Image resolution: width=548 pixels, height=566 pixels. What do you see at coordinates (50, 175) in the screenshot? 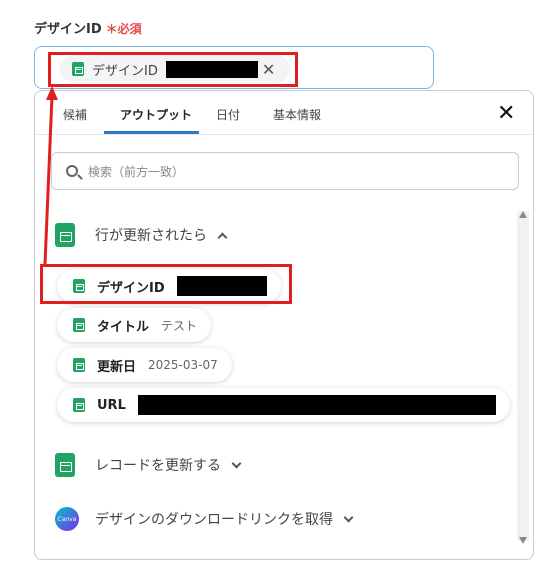
I see `annotation-arrow` at bounding box center [50, 175].